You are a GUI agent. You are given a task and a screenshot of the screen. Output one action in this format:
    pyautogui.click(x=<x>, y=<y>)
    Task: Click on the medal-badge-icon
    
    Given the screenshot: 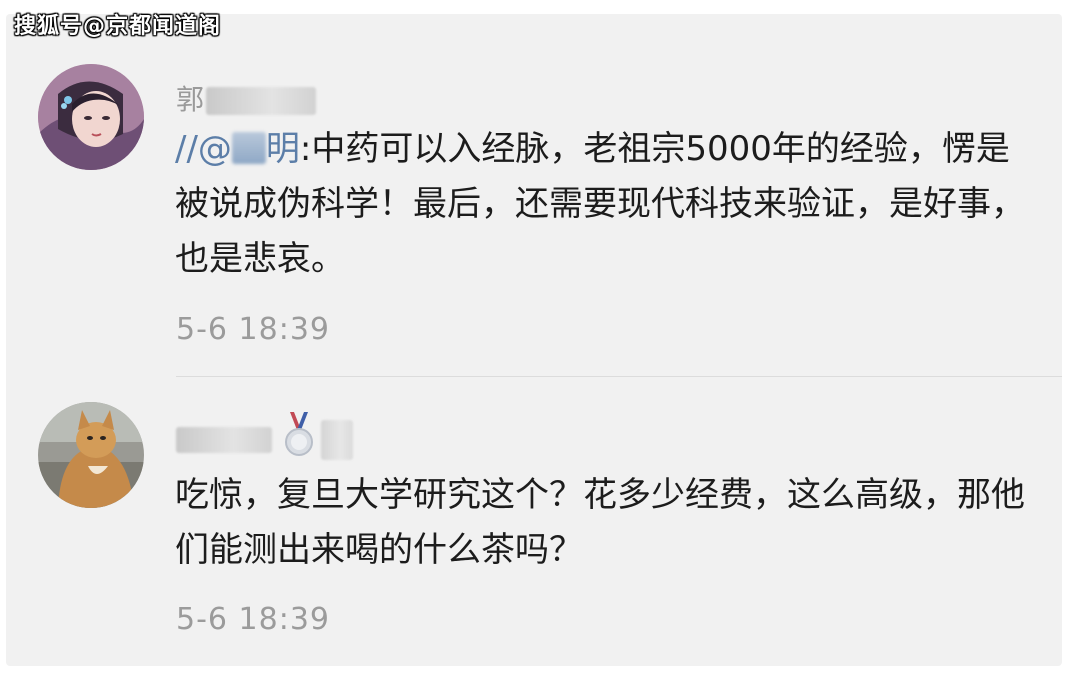 What is the action you would take?
    pyautogui.click(x=299, y=439)
    